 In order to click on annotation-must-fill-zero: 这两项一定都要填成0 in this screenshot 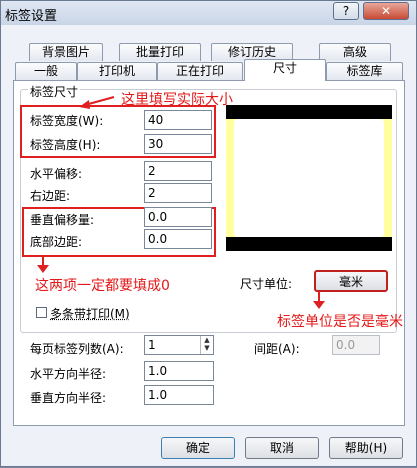, I will do `click(102, 286)`.